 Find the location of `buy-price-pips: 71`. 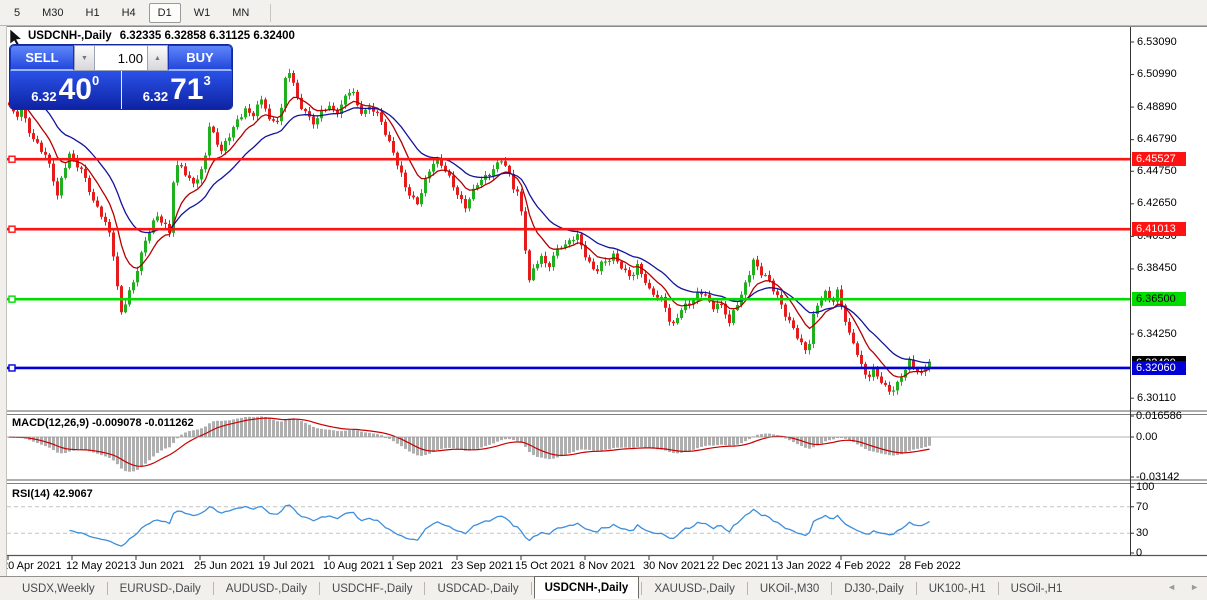

buy-price-pips: 71 is located at coordinates (187, 89).